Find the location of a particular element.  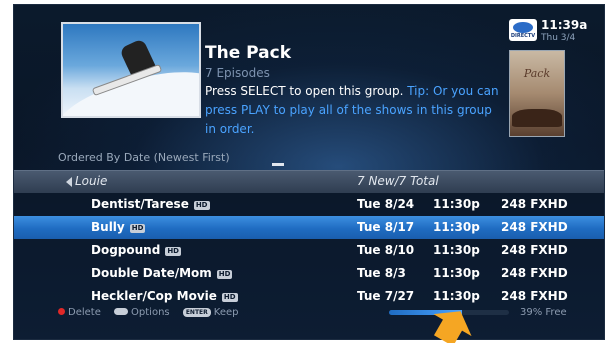

clock-time: 11:39a is located at coordinates (564, 25).